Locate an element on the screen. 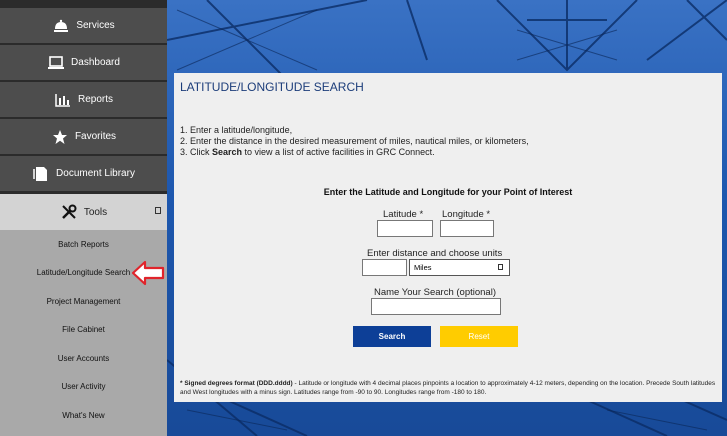 This screenshot has height=436, width=727. instruction-bold: Search is located at coordinates (227, 152).